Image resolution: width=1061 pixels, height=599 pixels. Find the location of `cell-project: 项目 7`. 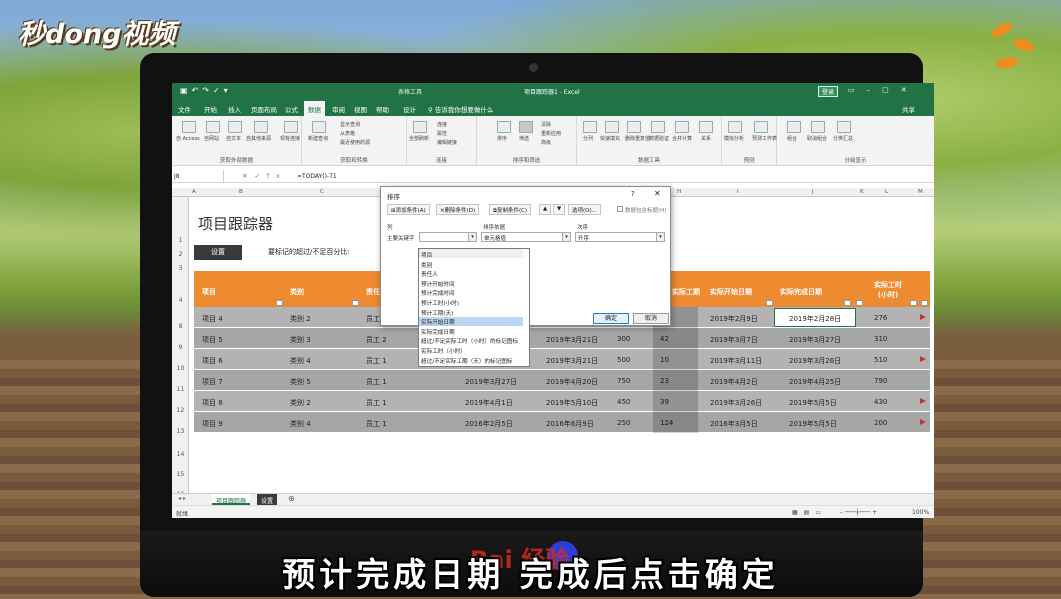

cell-project: 项目 7 is located at coordinates (212, 382).